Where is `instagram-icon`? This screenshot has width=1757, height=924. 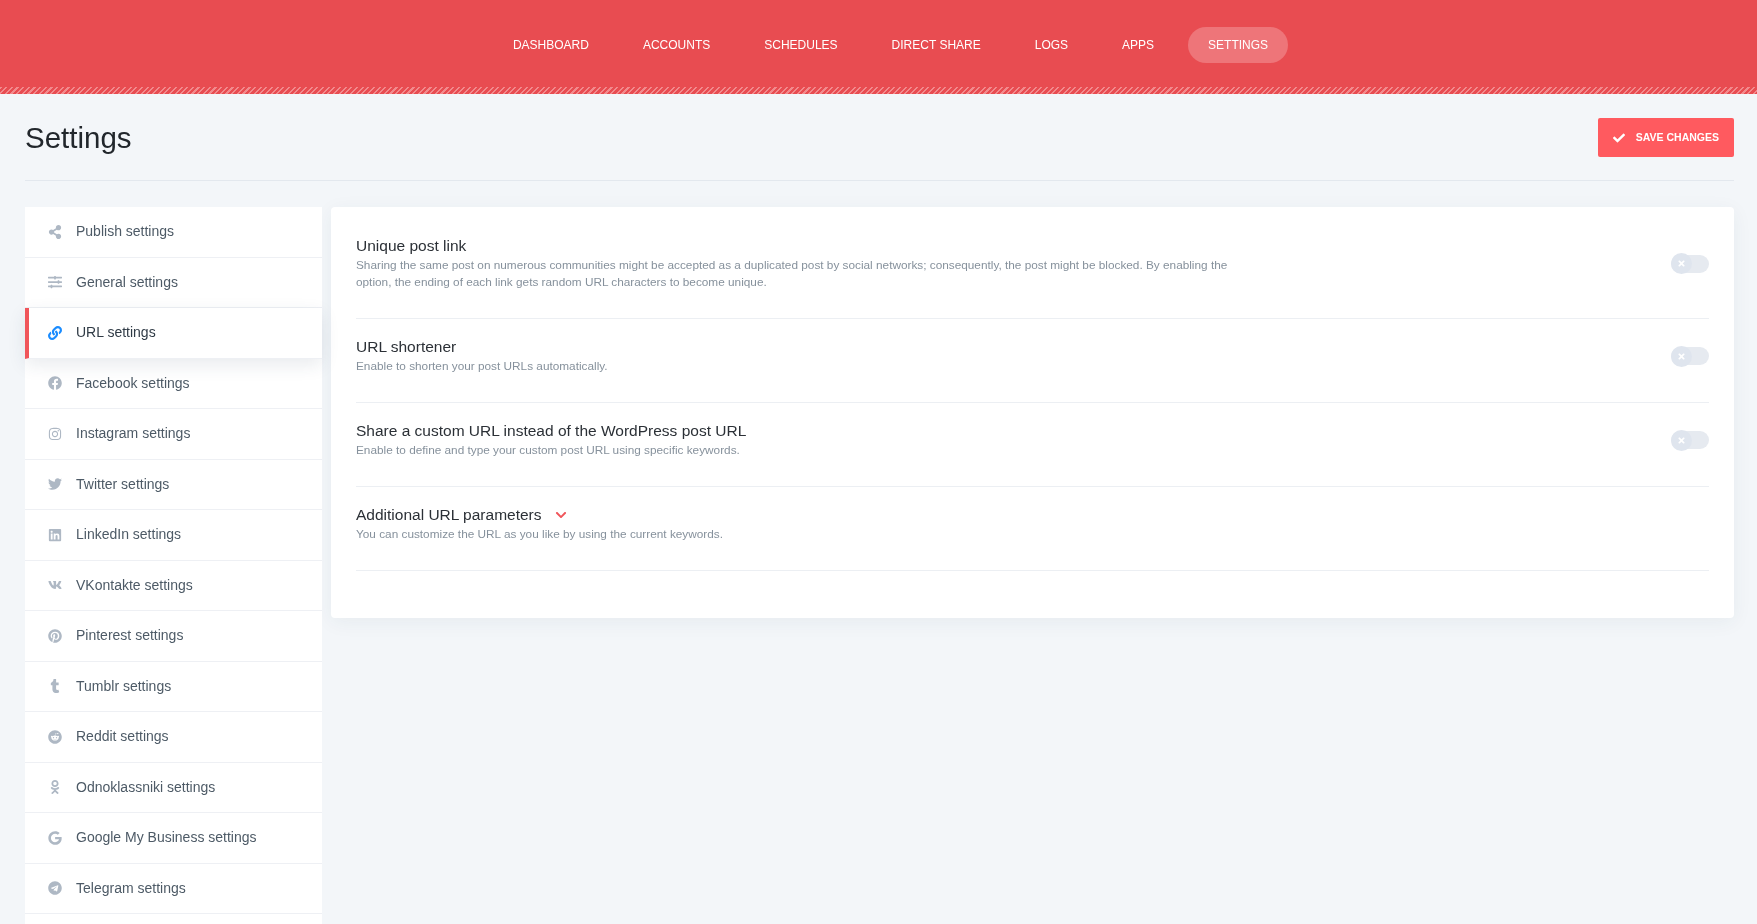 instagram-icon is located at coordinates (55, 433).